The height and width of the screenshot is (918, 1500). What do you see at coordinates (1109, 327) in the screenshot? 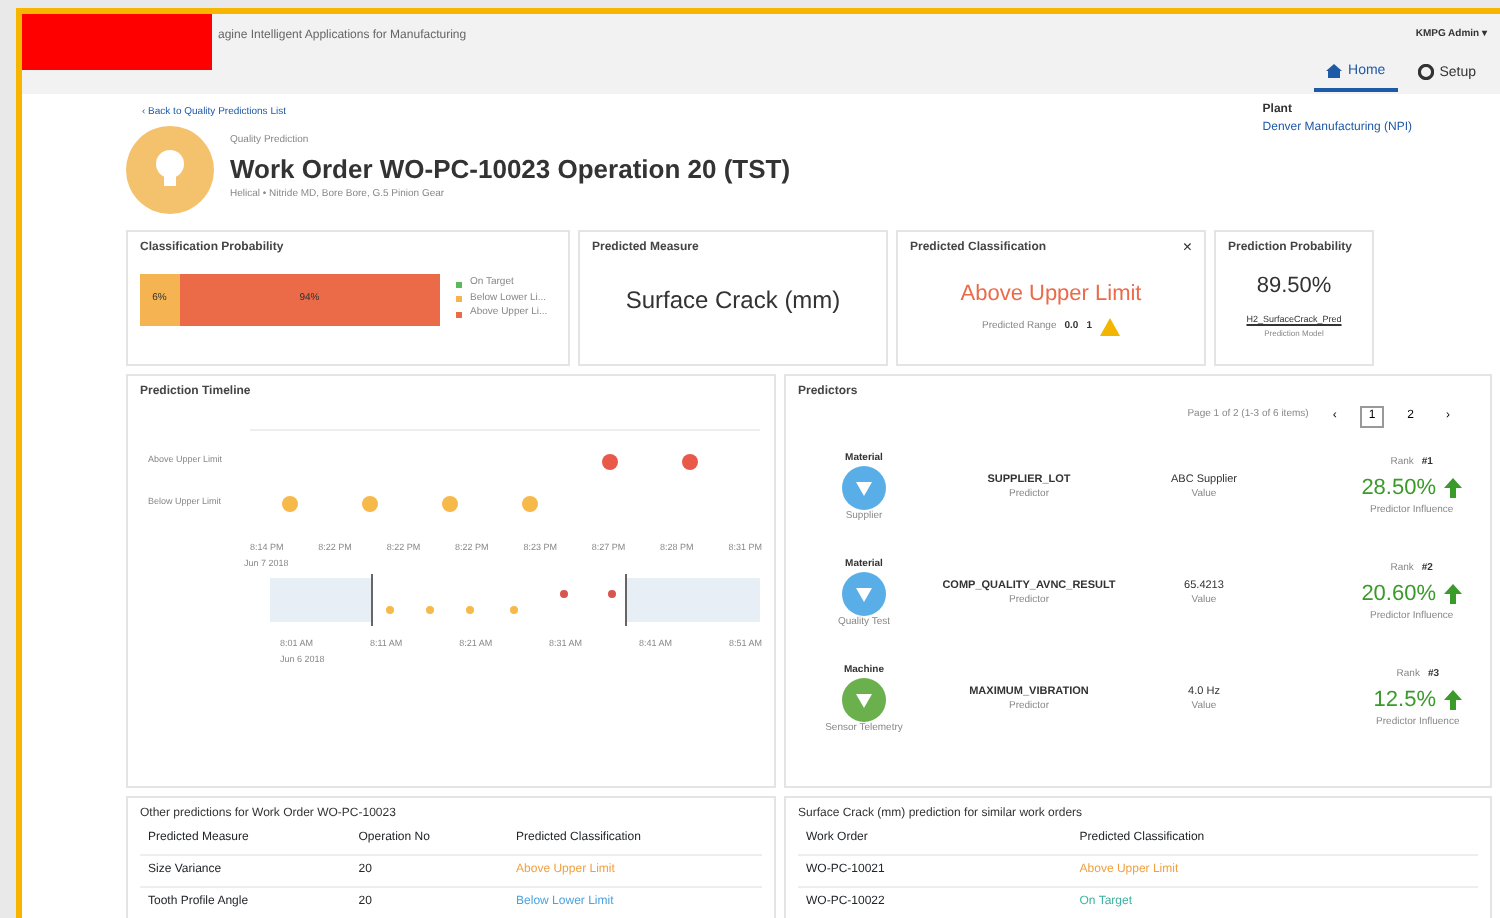
I see `warning-icon` at bounding box center [1109, 327].